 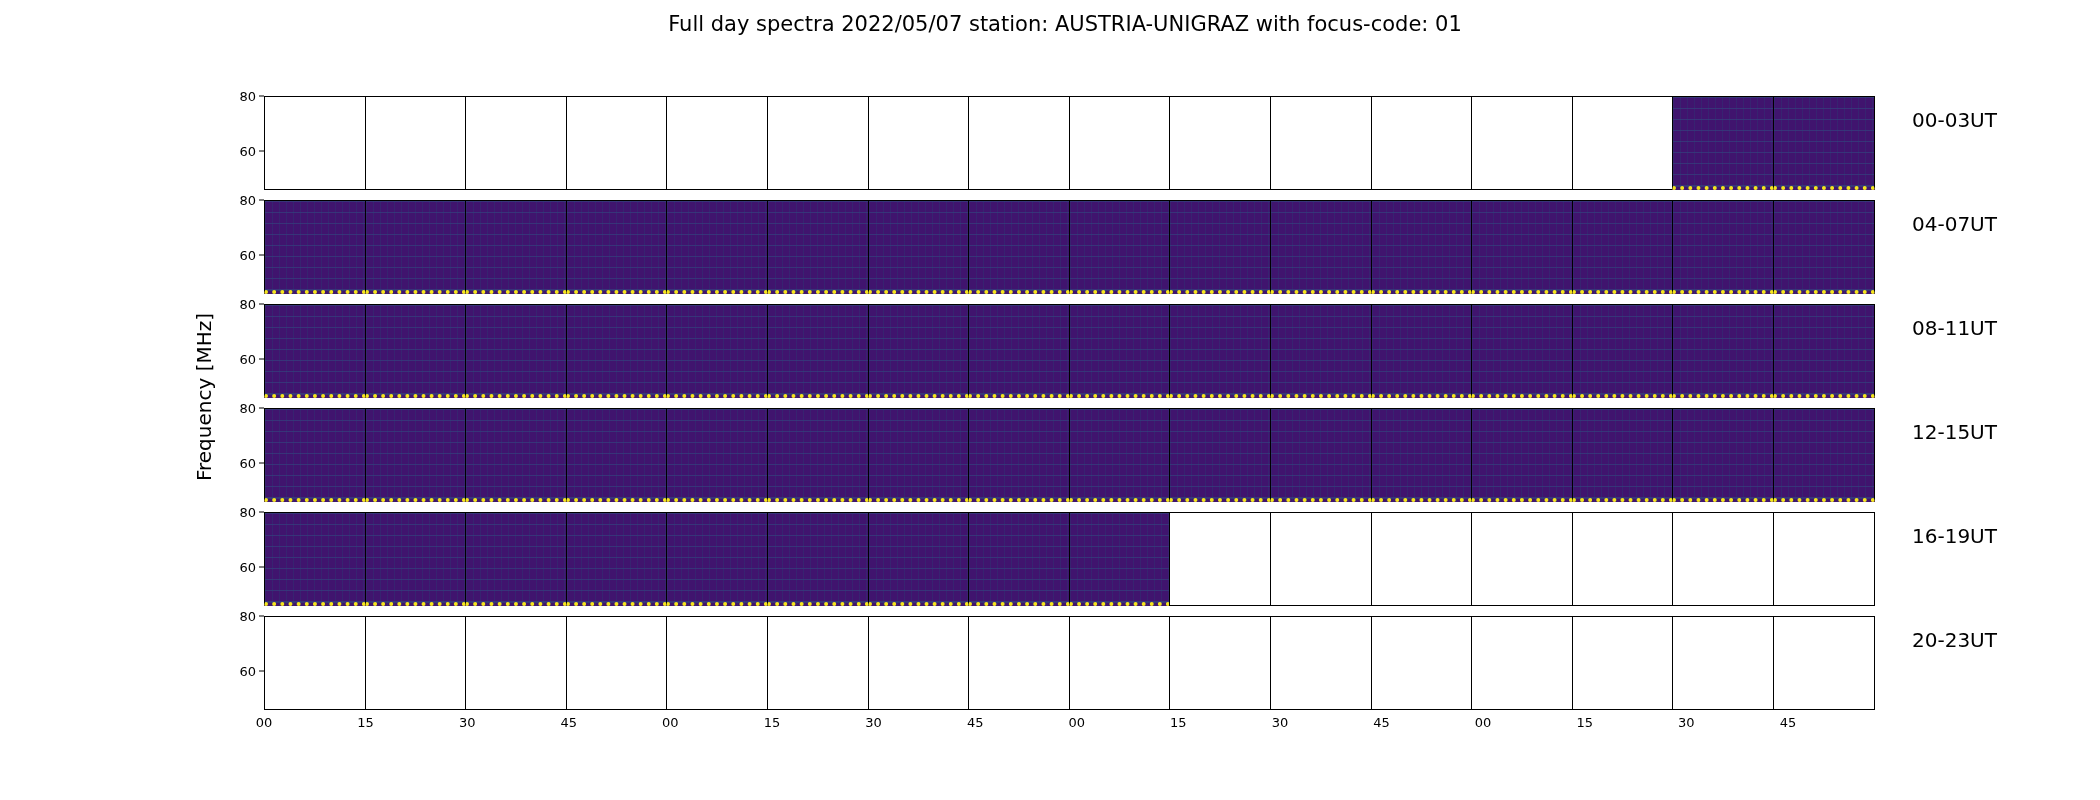 What do you see at coordinates (1954, 224) in the screenshot?
I see `time-range-label: 04-07UT` at bounding box center [1954, 224].